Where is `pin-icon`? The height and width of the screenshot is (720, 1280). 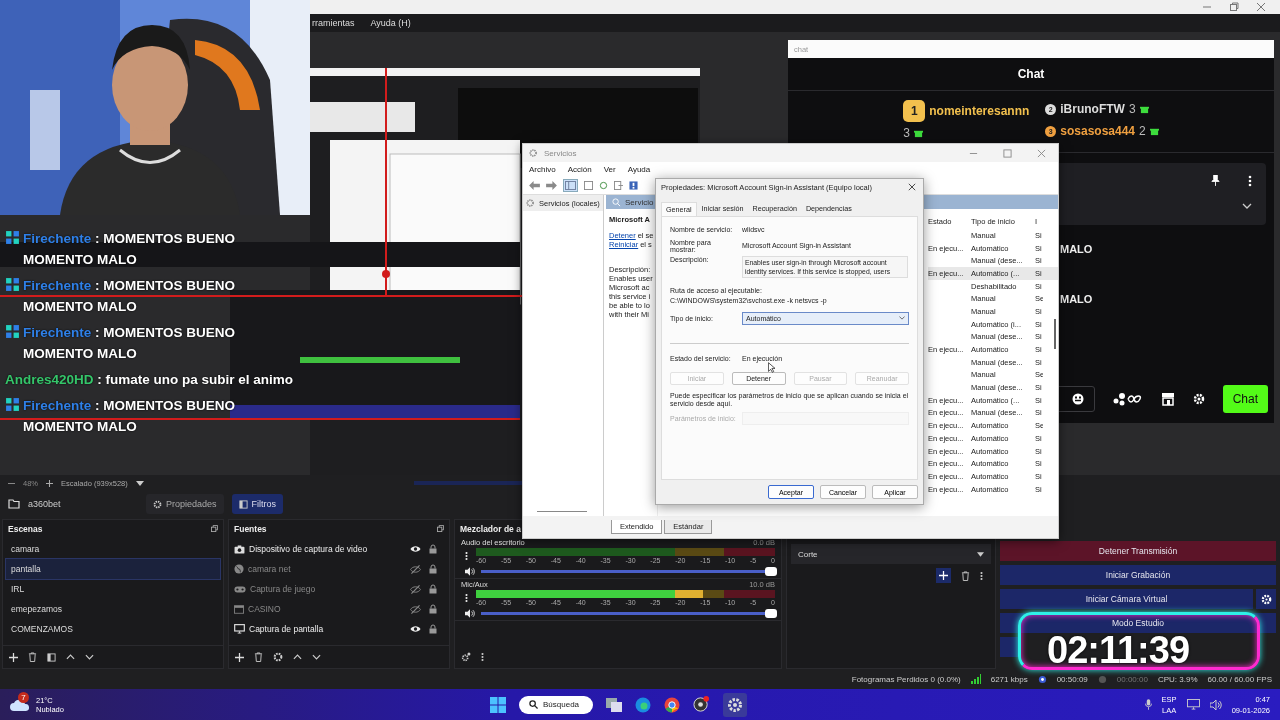 pin-icon is located at coordinates (1215, 180).